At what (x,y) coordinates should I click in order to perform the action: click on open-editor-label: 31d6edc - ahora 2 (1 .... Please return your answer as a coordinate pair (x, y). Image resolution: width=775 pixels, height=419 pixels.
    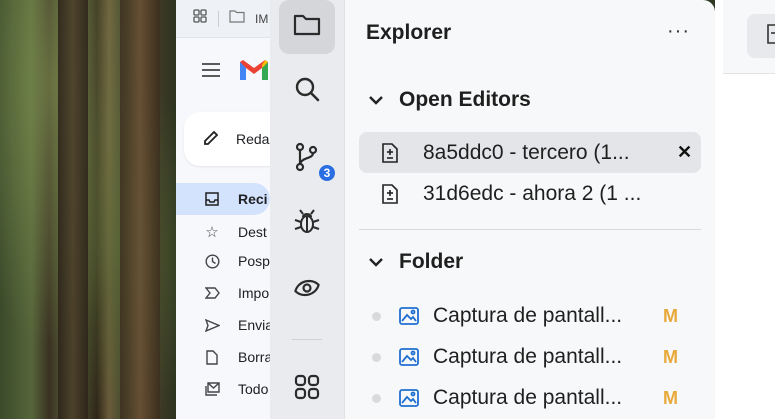
    Looking at the image, I should click on (532, 193).